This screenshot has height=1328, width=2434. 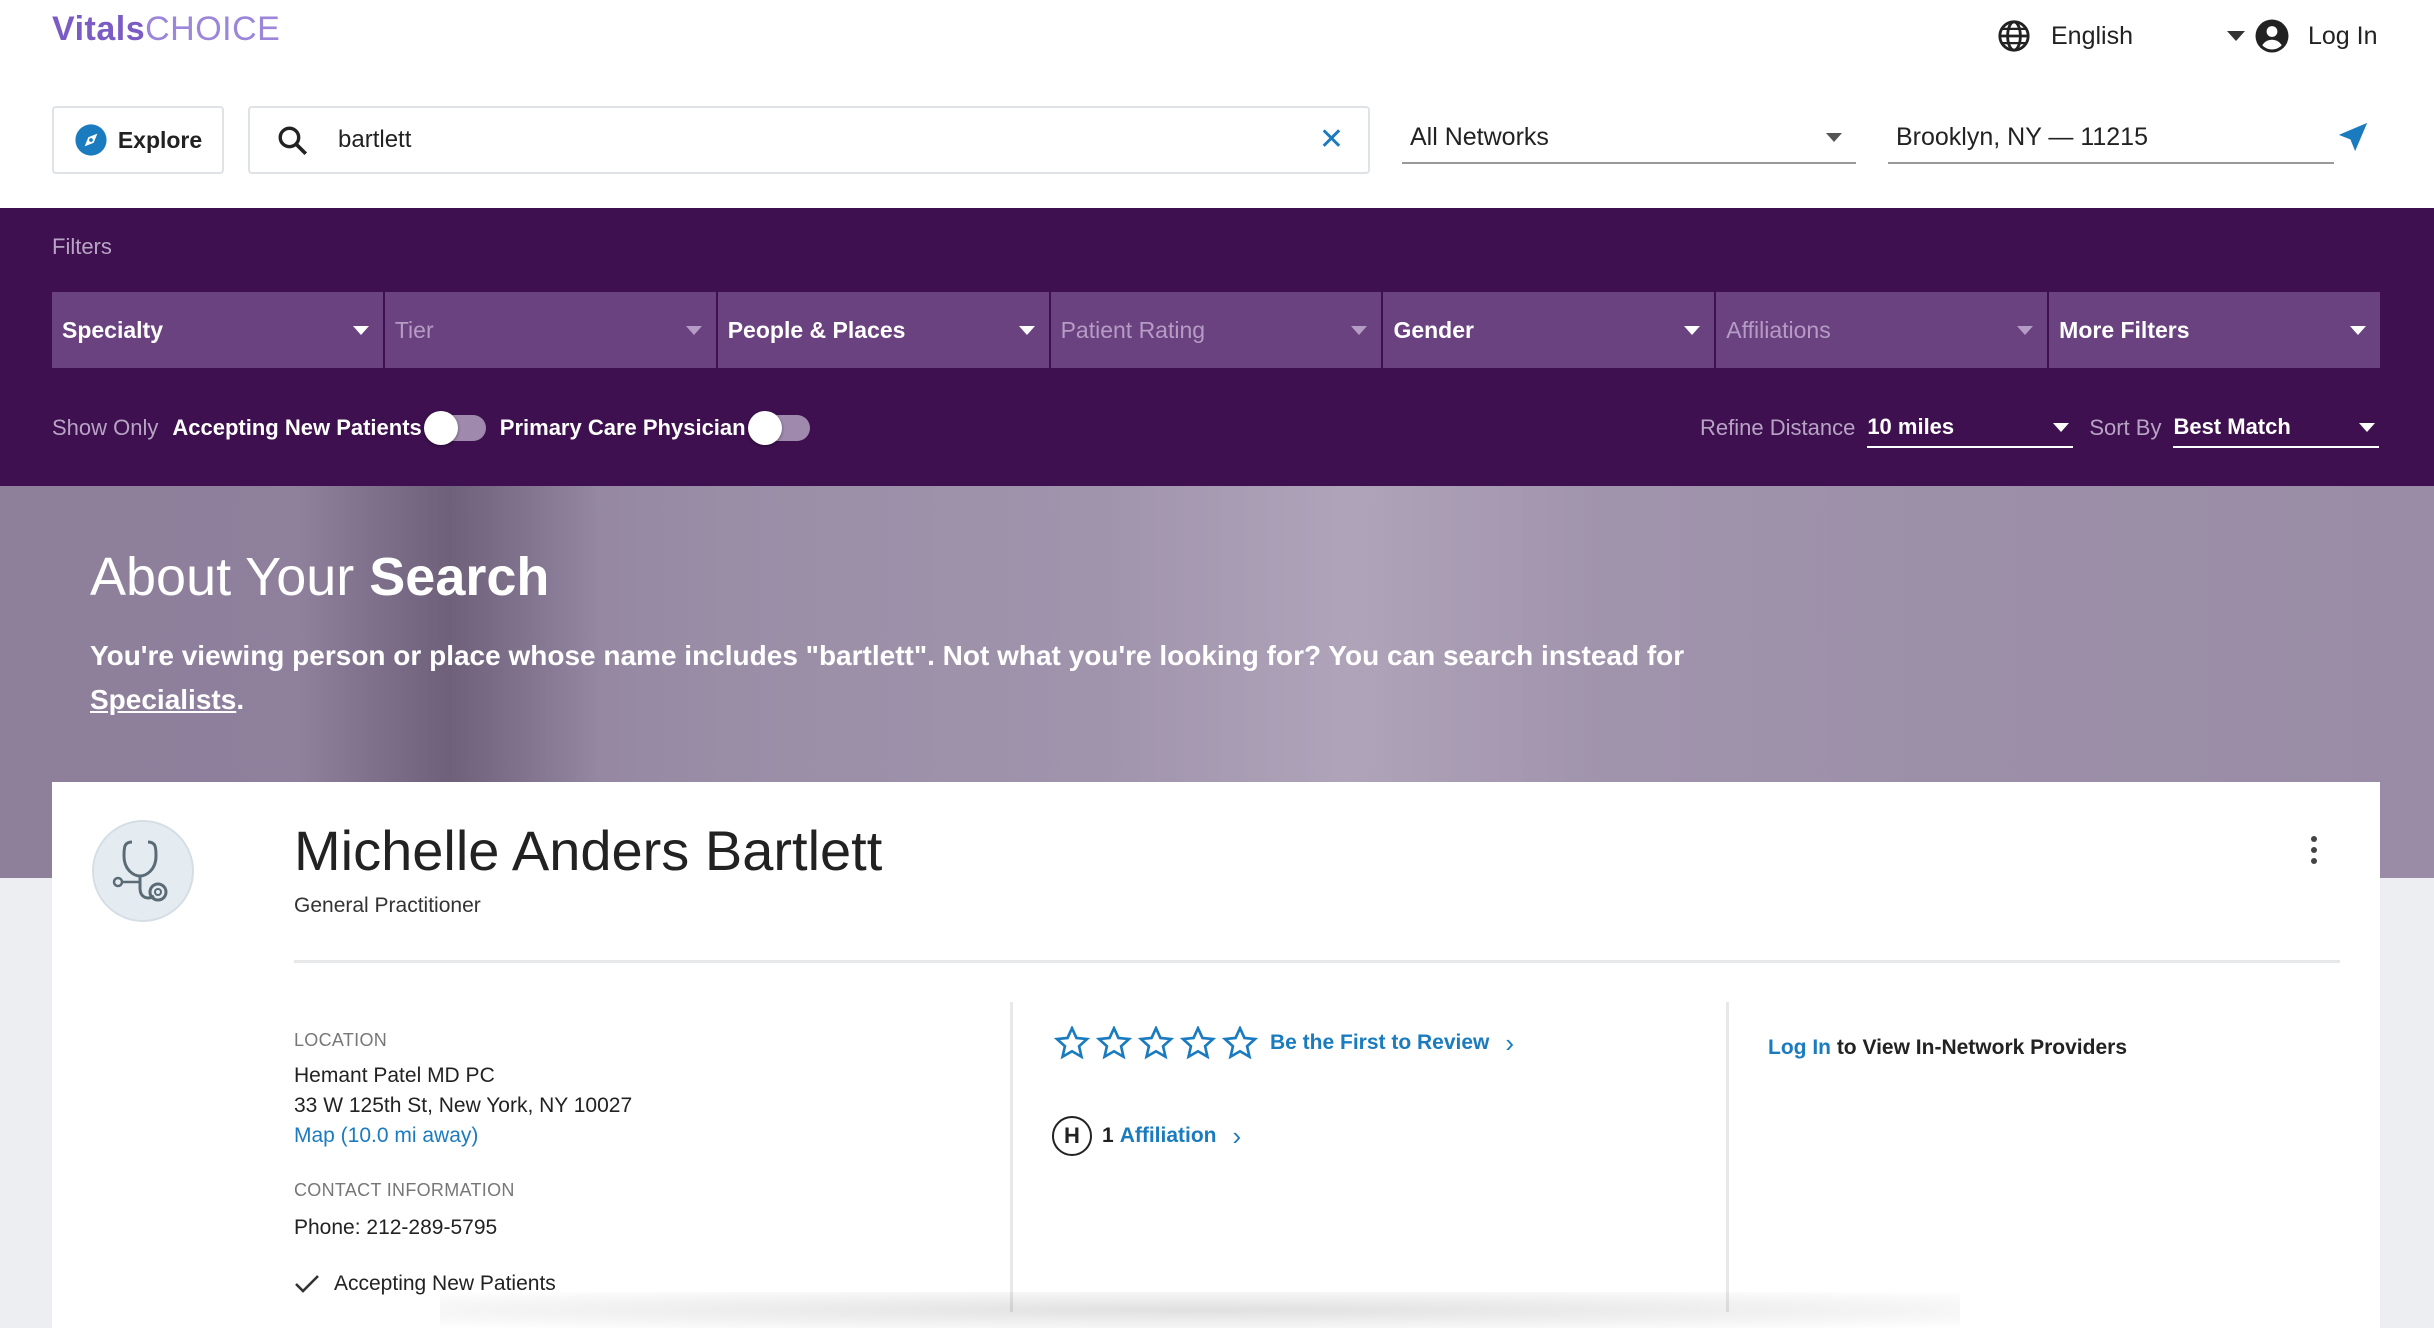 I want to click on affiliation-count: 1, so click(x=1108, y=1135).